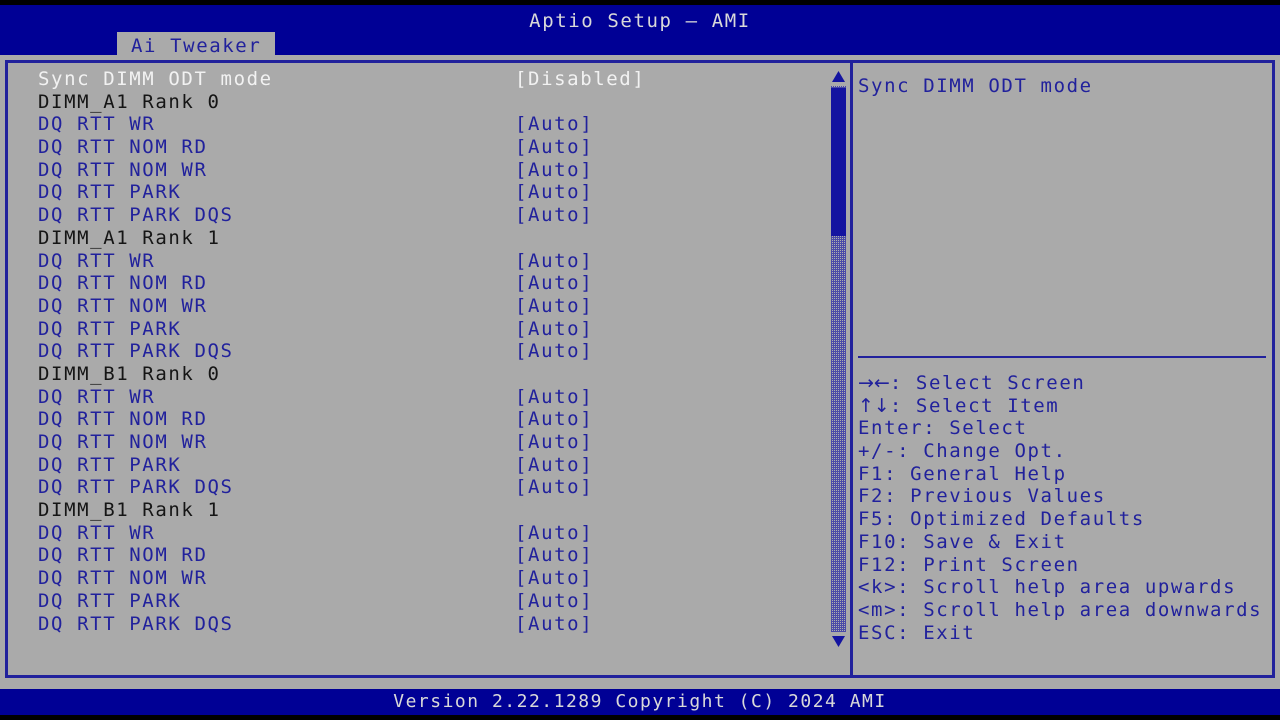  Describe the element at coordinates (962, 541) in the screenshot. I see `legend-label: F10: Save & Exit` at that location.